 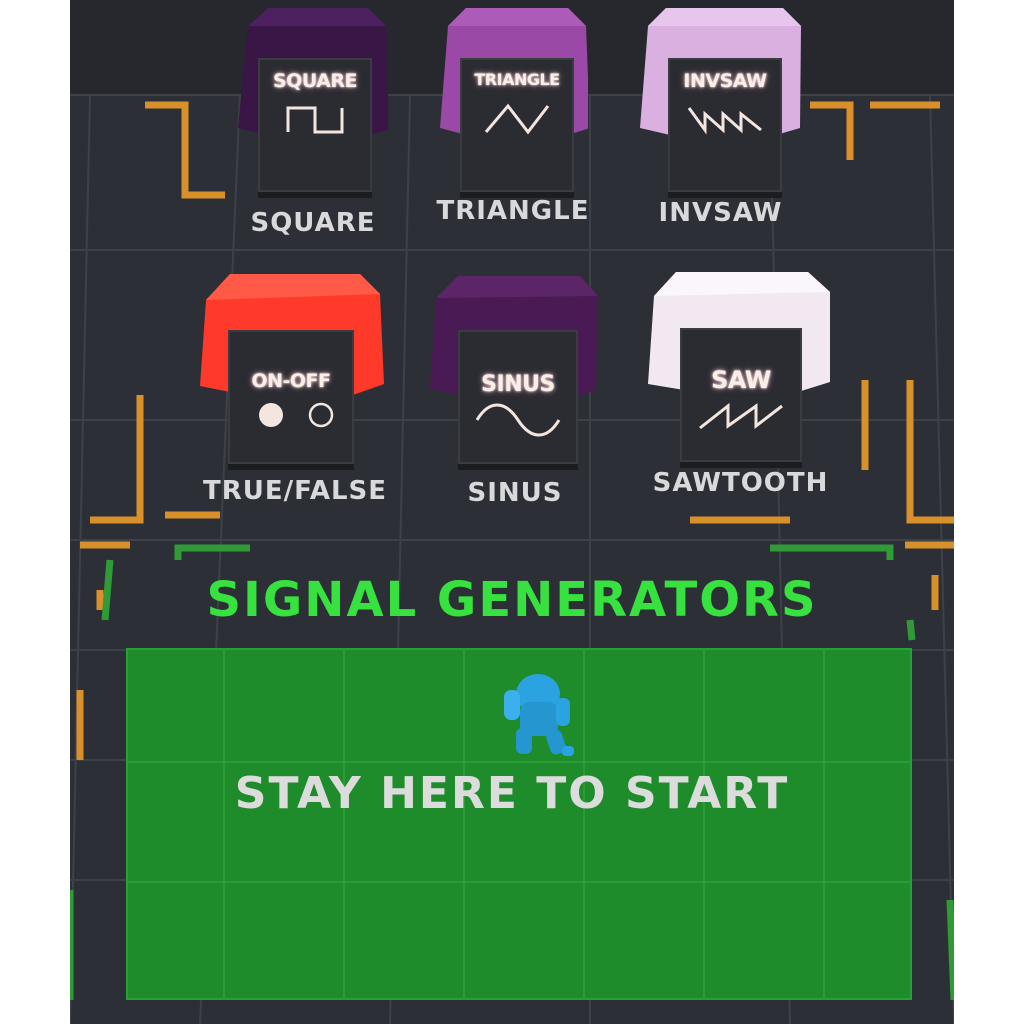 I want to click on generator-screen: INVSAW, so click(x=725, y=125).